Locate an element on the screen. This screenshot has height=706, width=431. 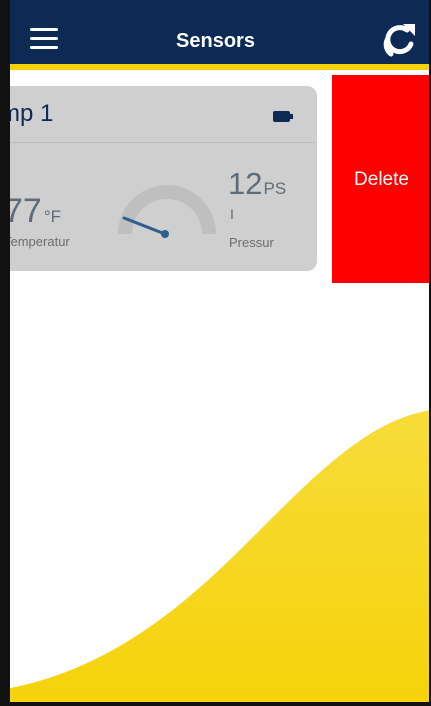
delete-button: Delete is located at coordinates (381, 179).